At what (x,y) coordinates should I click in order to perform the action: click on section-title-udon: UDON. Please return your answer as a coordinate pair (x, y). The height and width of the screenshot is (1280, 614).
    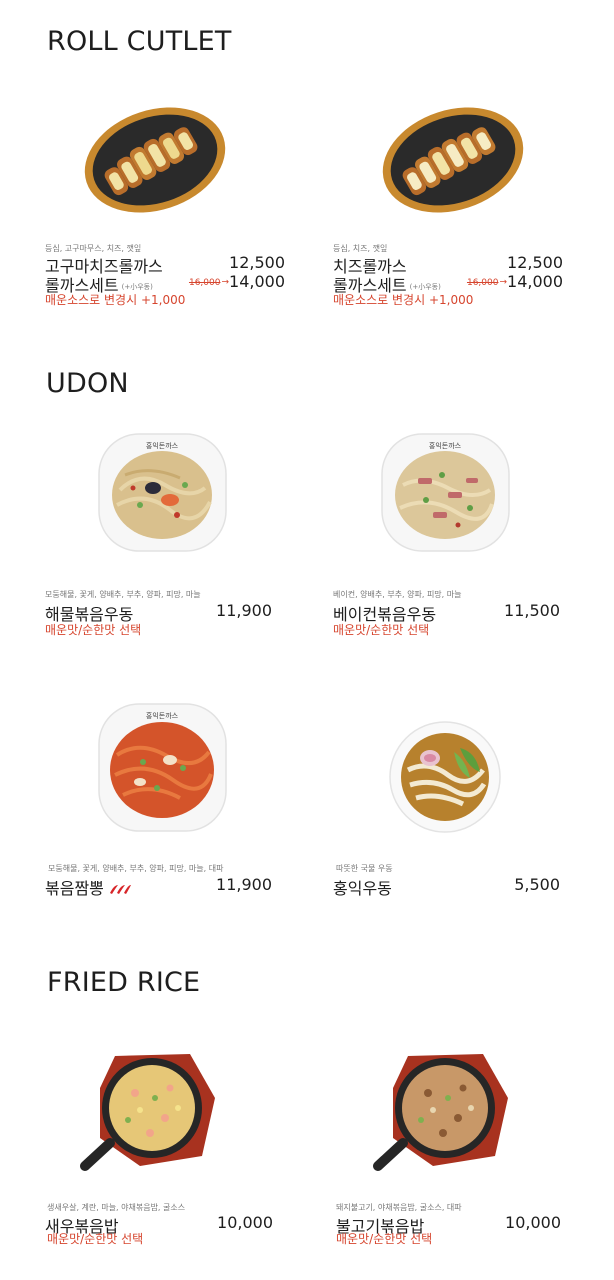
    Looking at the image, I should click on (87, 383).